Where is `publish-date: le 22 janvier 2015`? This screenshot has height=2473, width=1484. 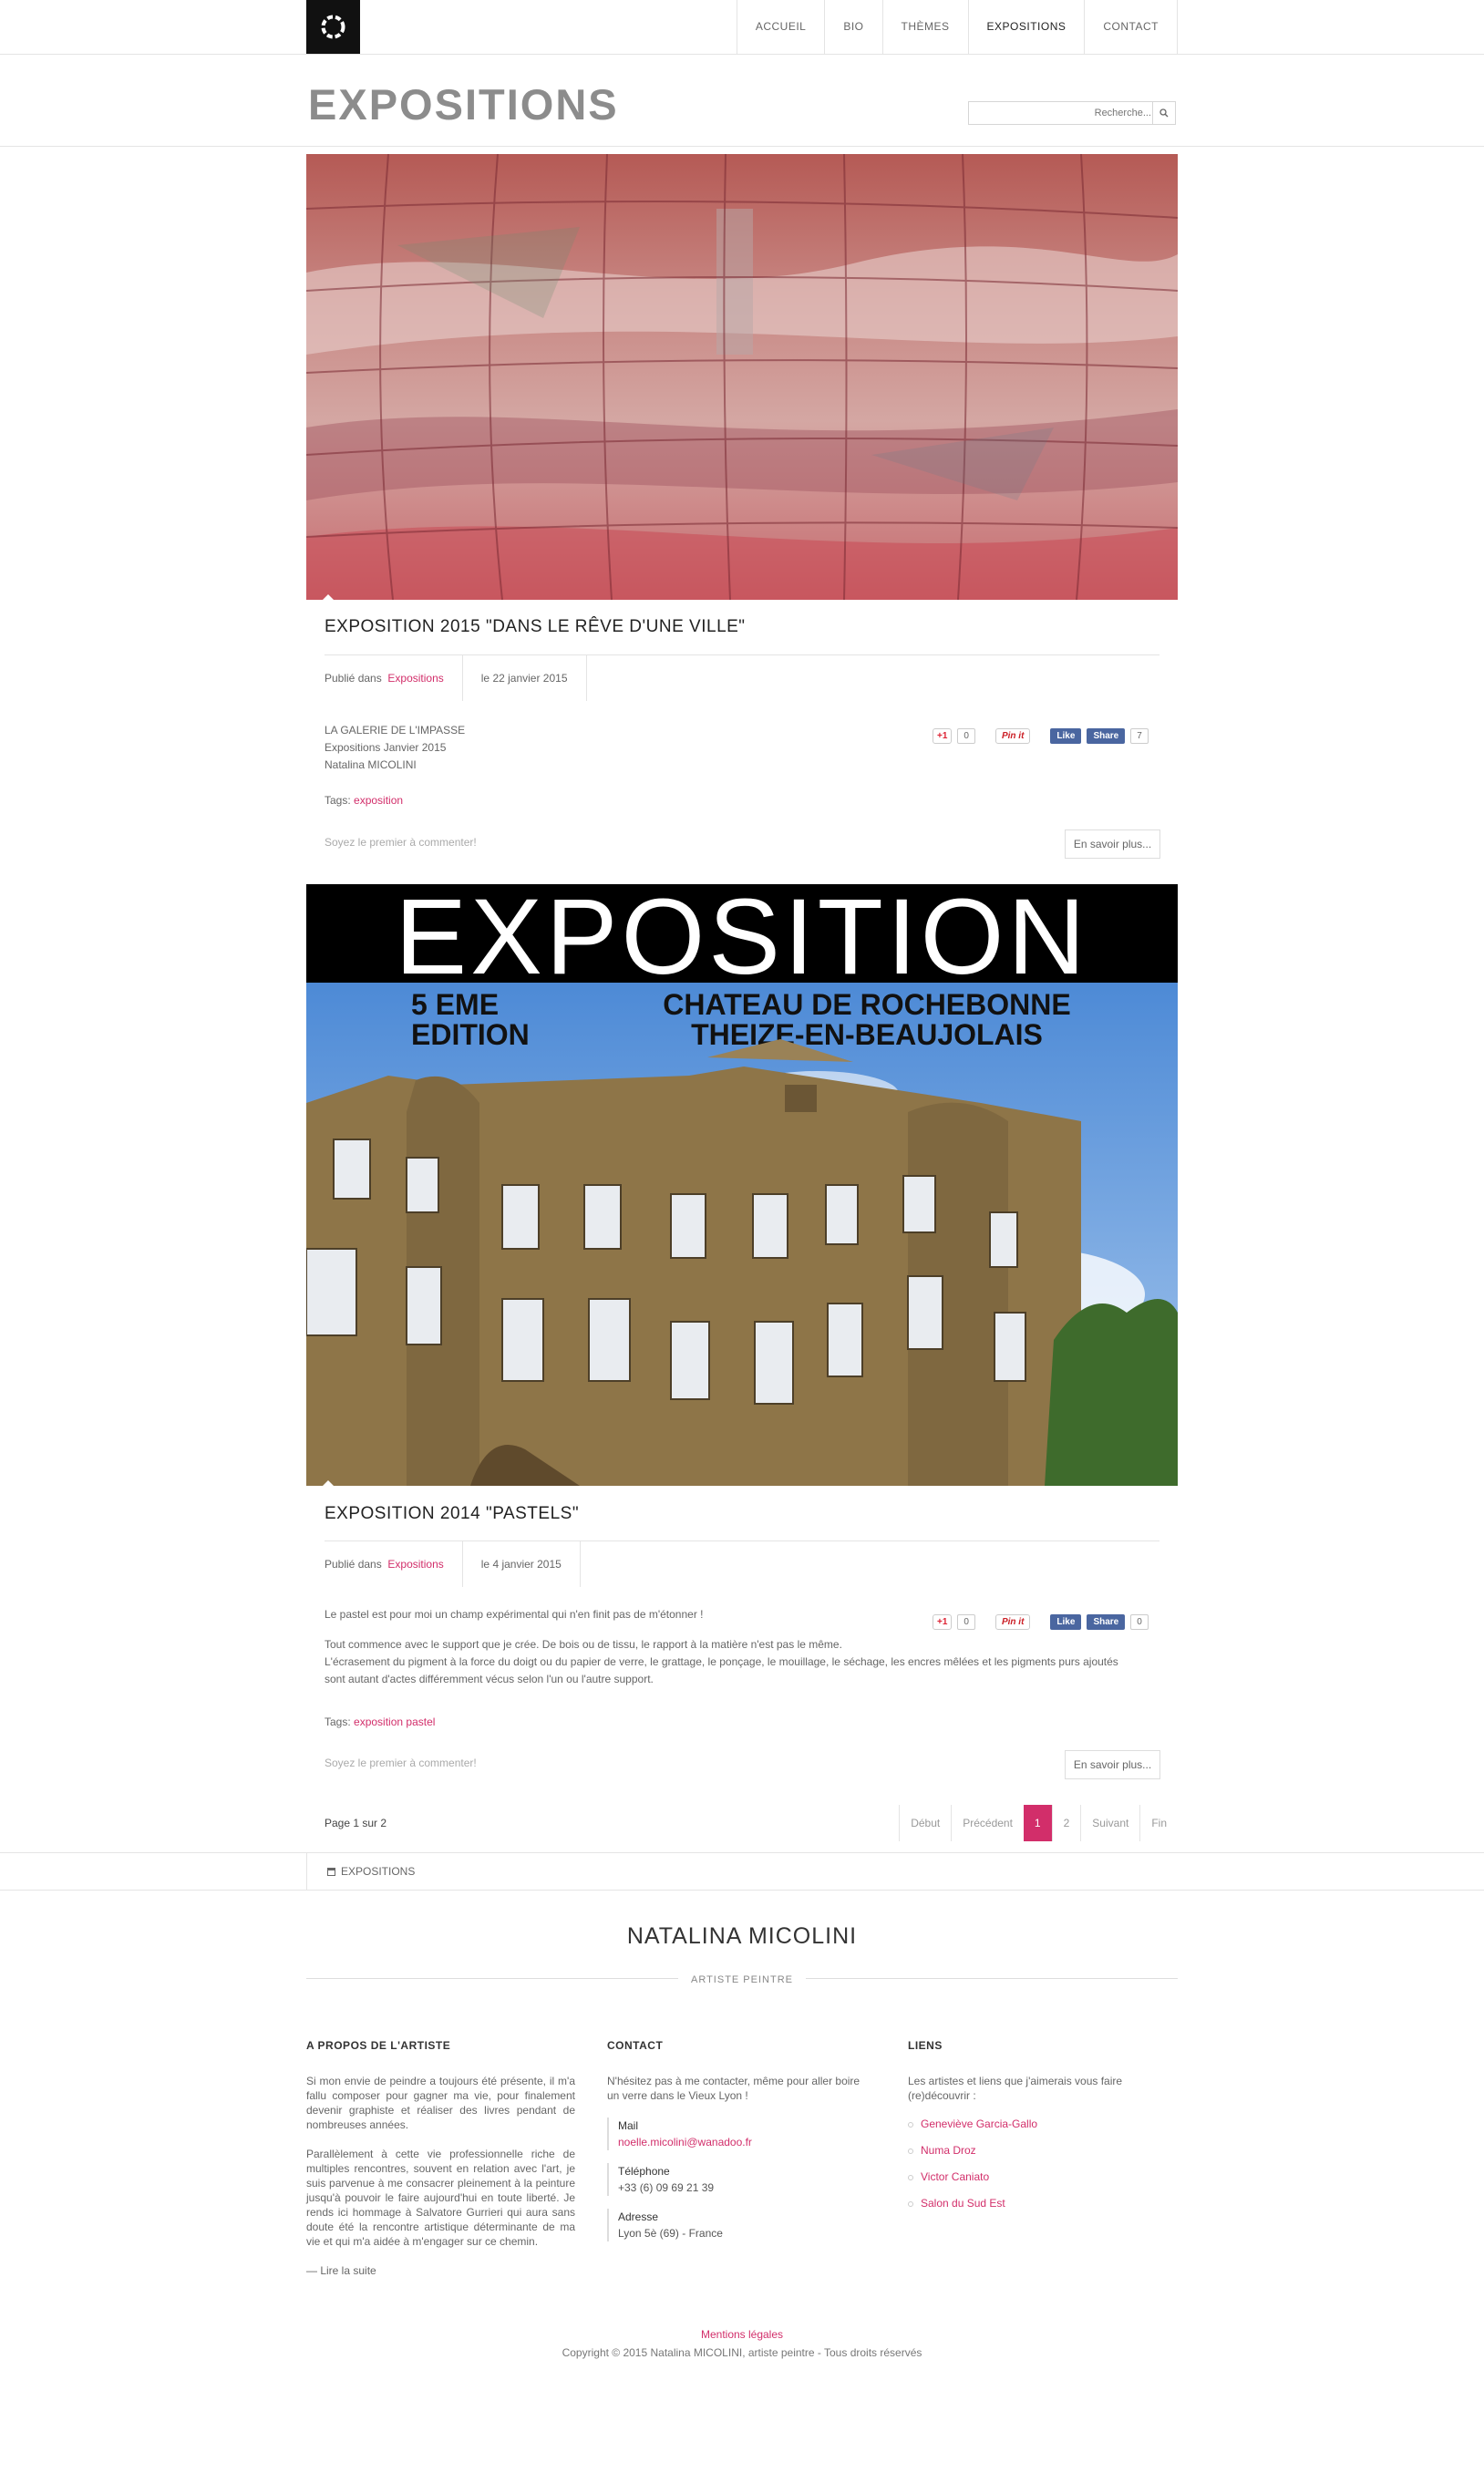 publish-date: le 22 janvier 2015 is located at coordinates (525, 678).